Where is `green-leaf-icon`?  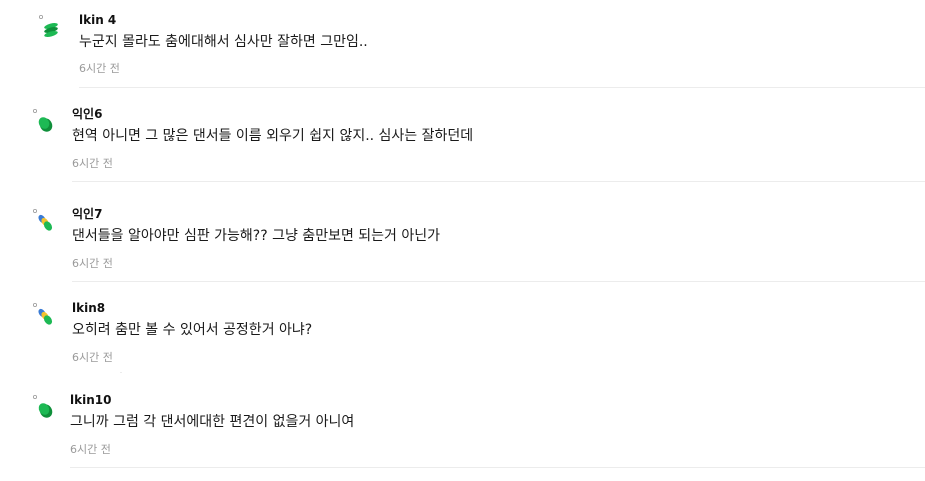 green-leaf-icon is located at coordinates (43, 406).